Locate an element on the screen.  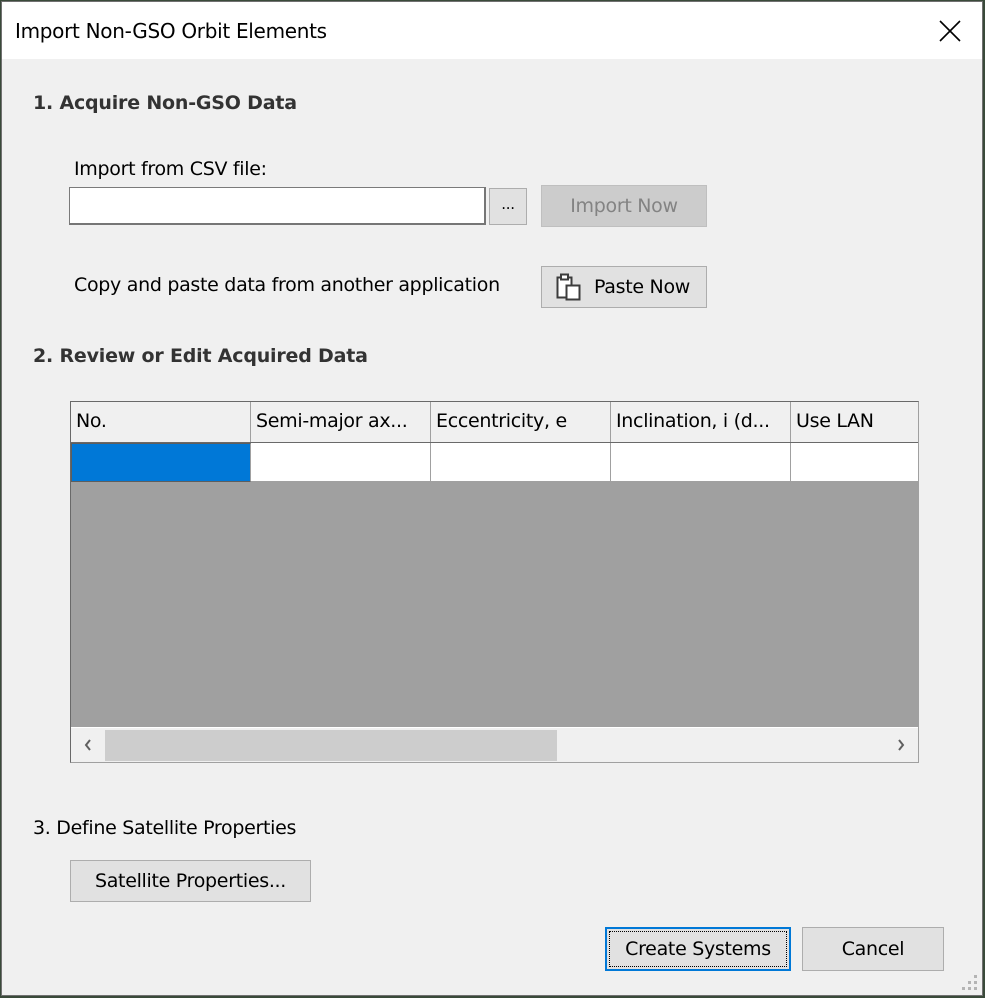
paste-now-button: Paste Now is located at coordinates (624, 287).